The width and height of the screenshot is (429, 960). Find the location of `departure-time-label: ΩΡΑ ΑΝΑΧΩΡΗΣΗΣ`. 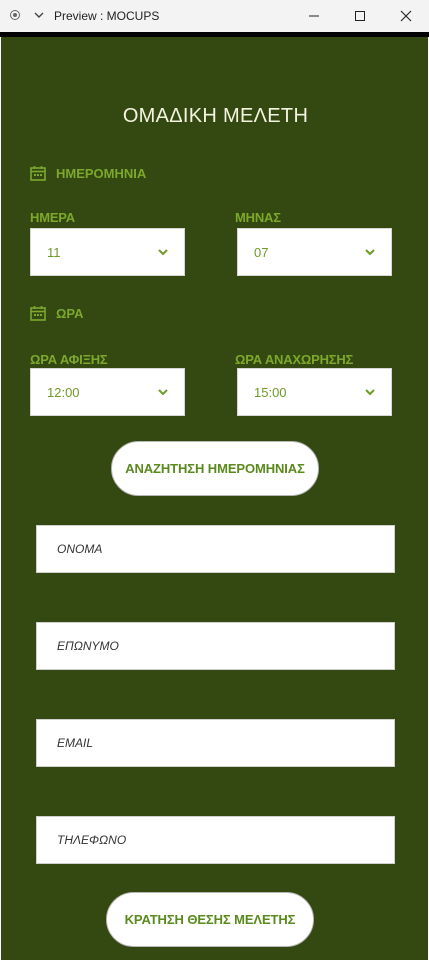

departure-time-label: ΩΡΑ ΑΝΑΧΩΡΗΣΗΣ is located at coordinates (294, 359).